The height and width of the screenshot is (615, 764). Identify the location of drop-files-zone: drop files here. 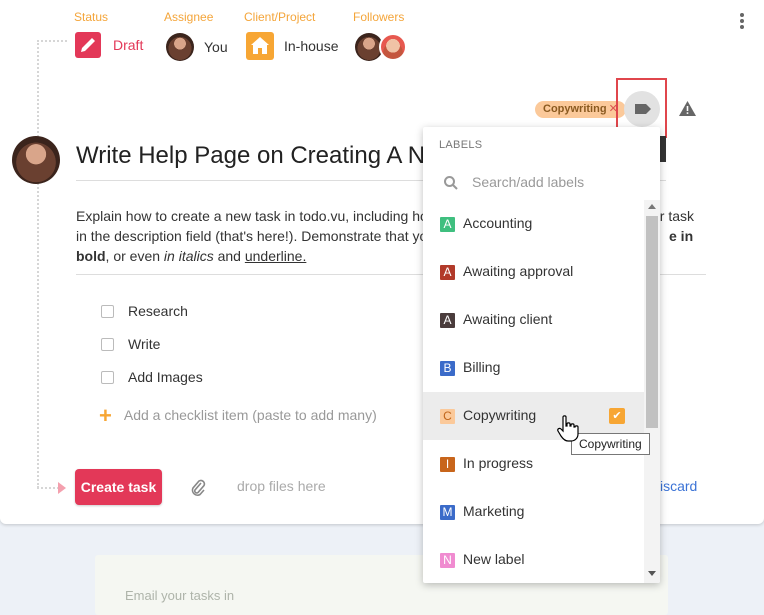
(281, 486).